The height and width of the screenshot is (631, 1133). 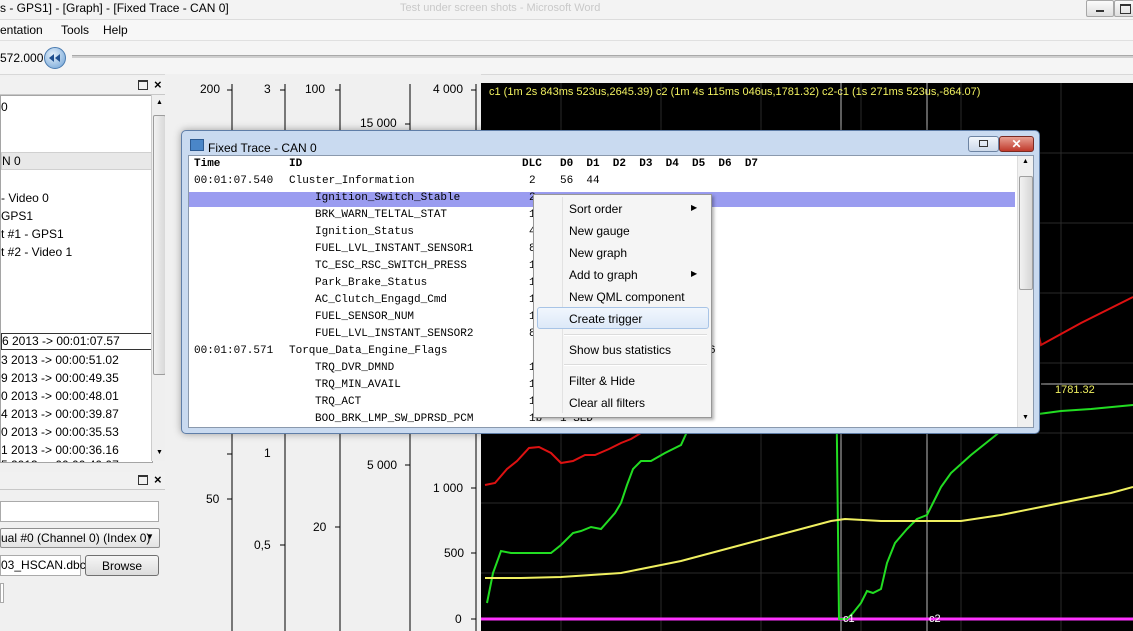 I want to click on yellow-trace, so click(x=809, y=532).